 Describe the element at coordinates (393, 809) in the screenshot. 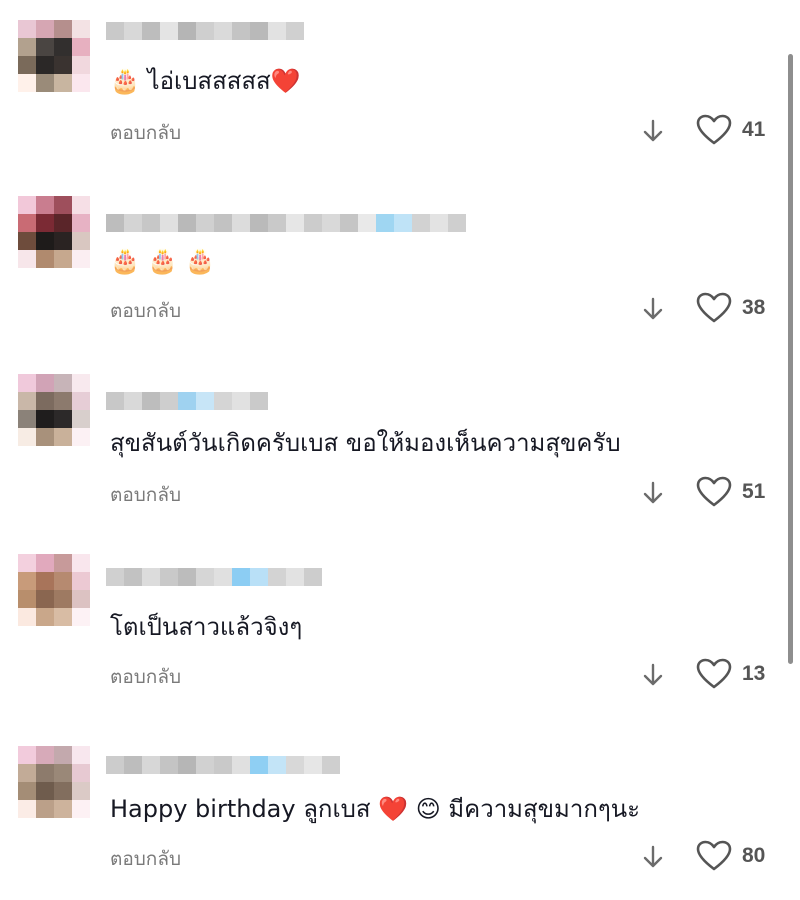

I see `red-heart-emoji: ❤️` at that location.